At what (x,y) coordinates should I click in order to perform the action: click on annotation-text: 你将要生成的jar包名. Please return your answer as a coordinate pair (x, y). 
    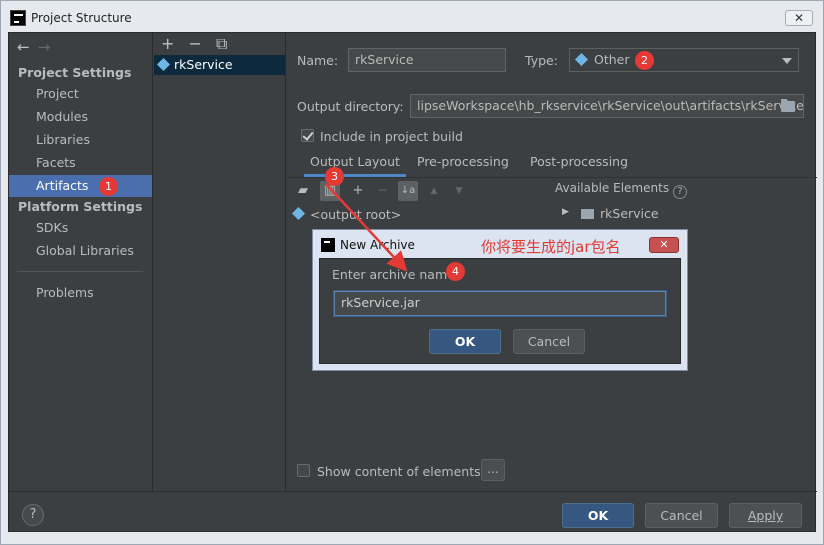
    Looking at the image, I should click on (551, 247).